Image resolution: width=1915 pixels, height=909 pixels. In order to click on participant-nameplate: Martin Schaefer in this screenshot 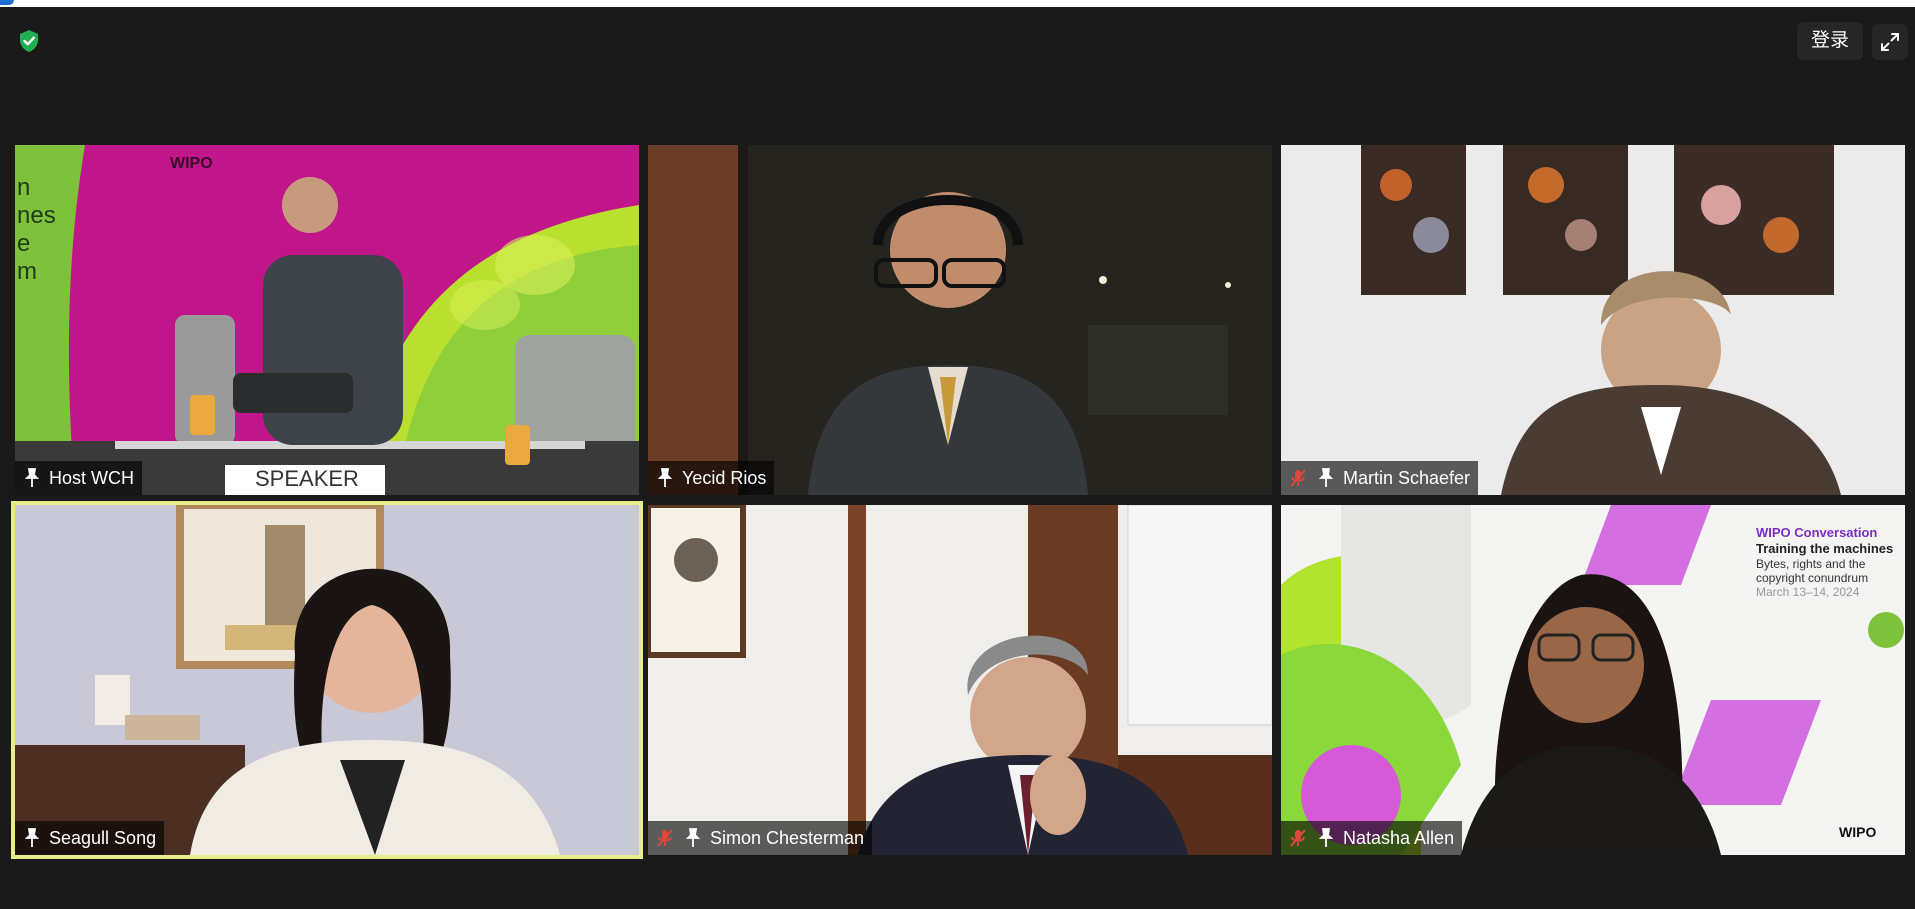, I will do `click(1380, 478)`.